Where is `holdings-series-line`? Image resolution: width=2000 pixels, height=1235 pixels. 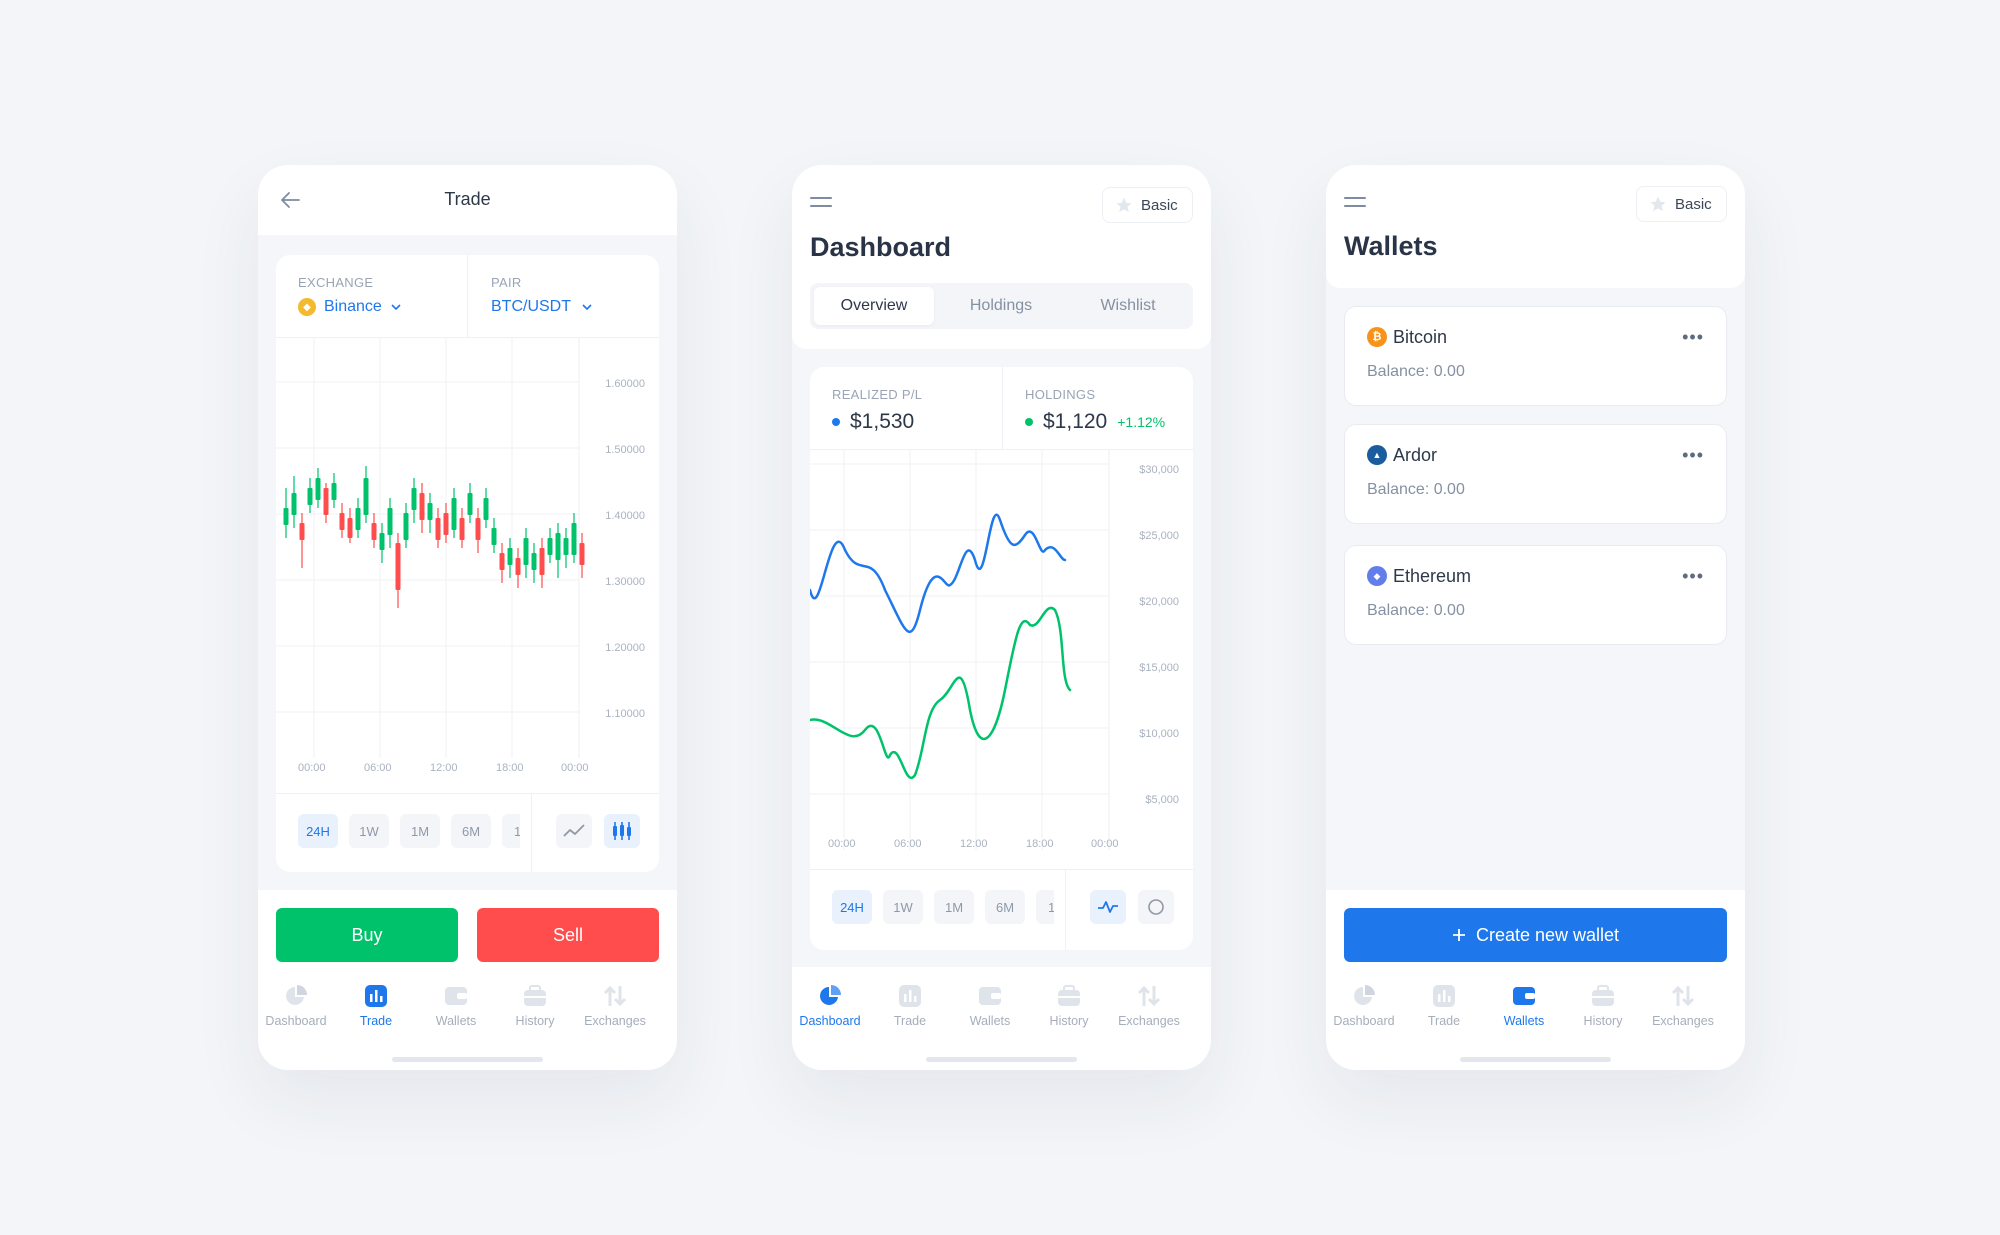 holdings-series-line is located at coordinates (941, 692).